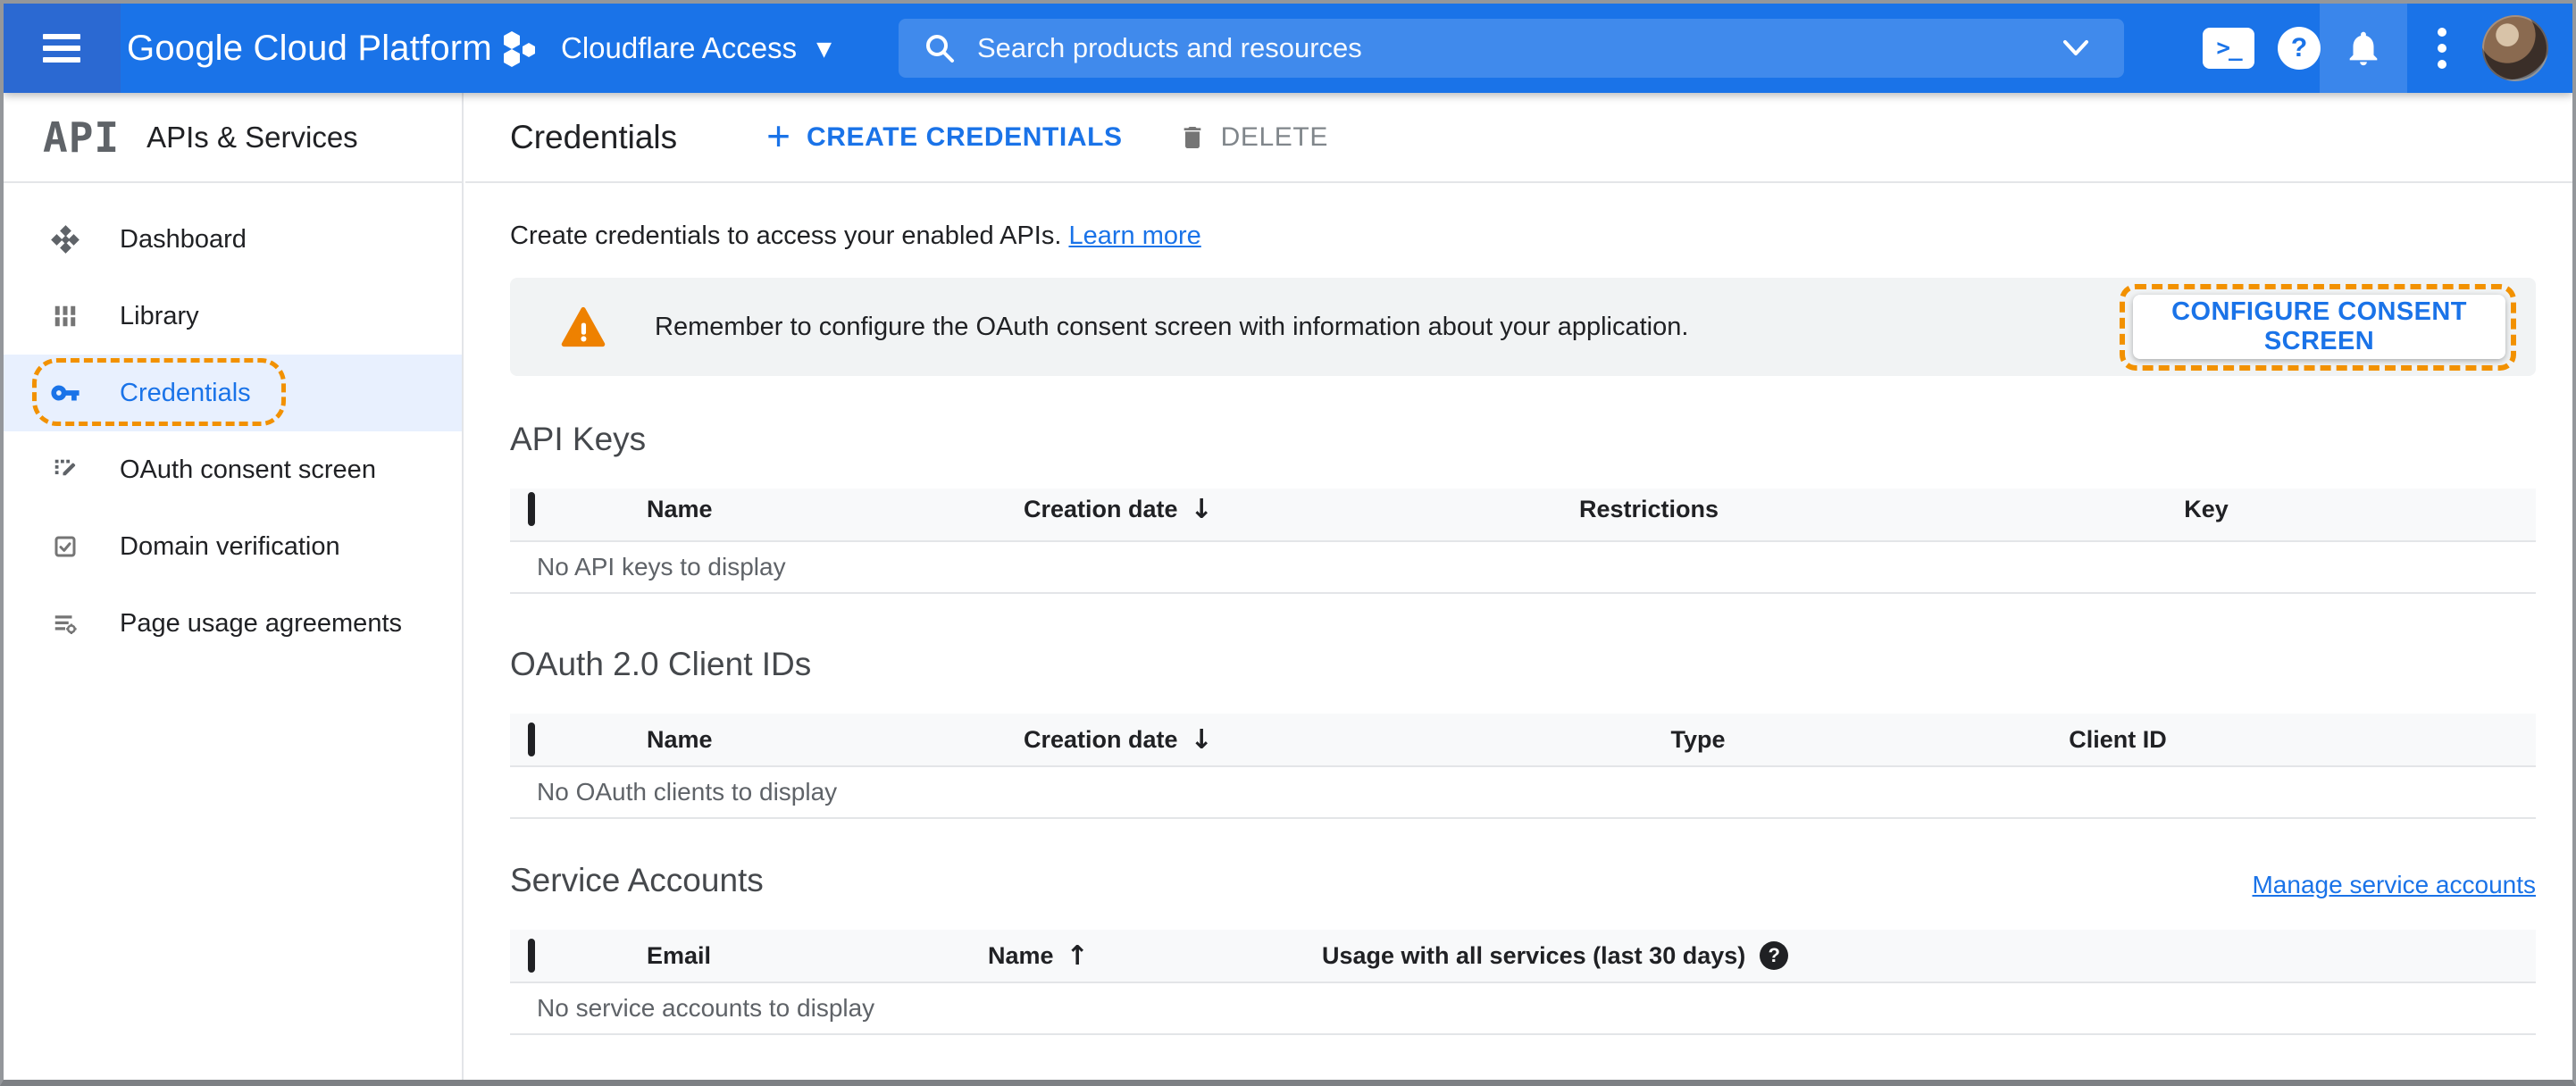 This screenshot has height=1086, width=2576. I want to click on oauth-clients-table-header: Name Creation date ↓ Type Client ID, so click(1523, 740).